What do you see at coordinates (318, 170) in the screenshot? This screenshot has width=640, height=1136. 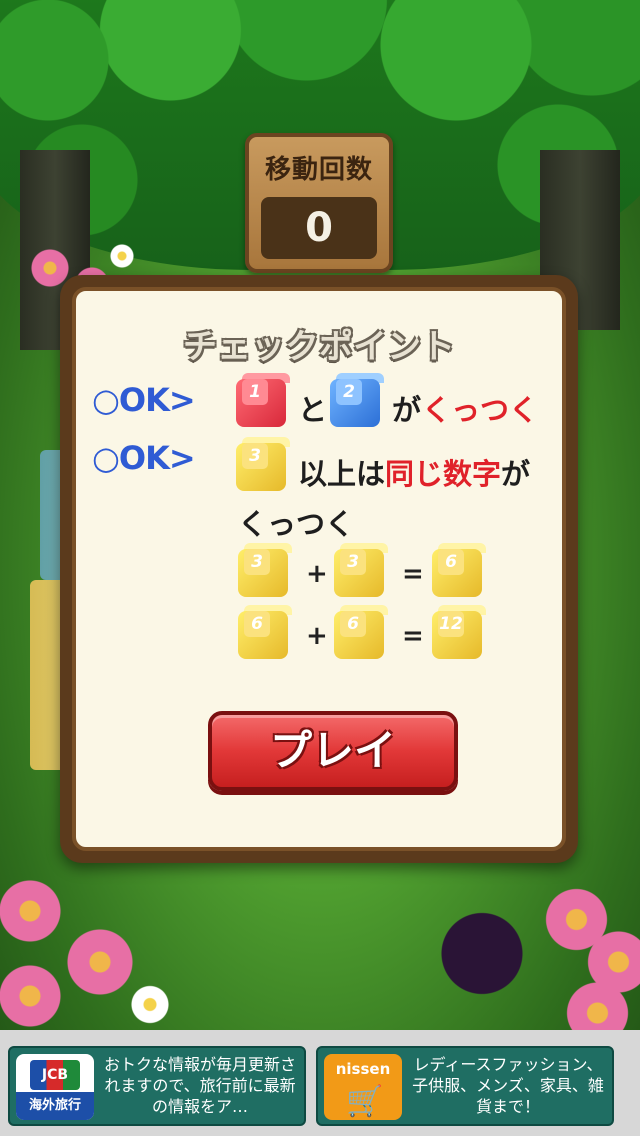 I see `move-counter-label: 移動回数` at bounding box center [318, 170].